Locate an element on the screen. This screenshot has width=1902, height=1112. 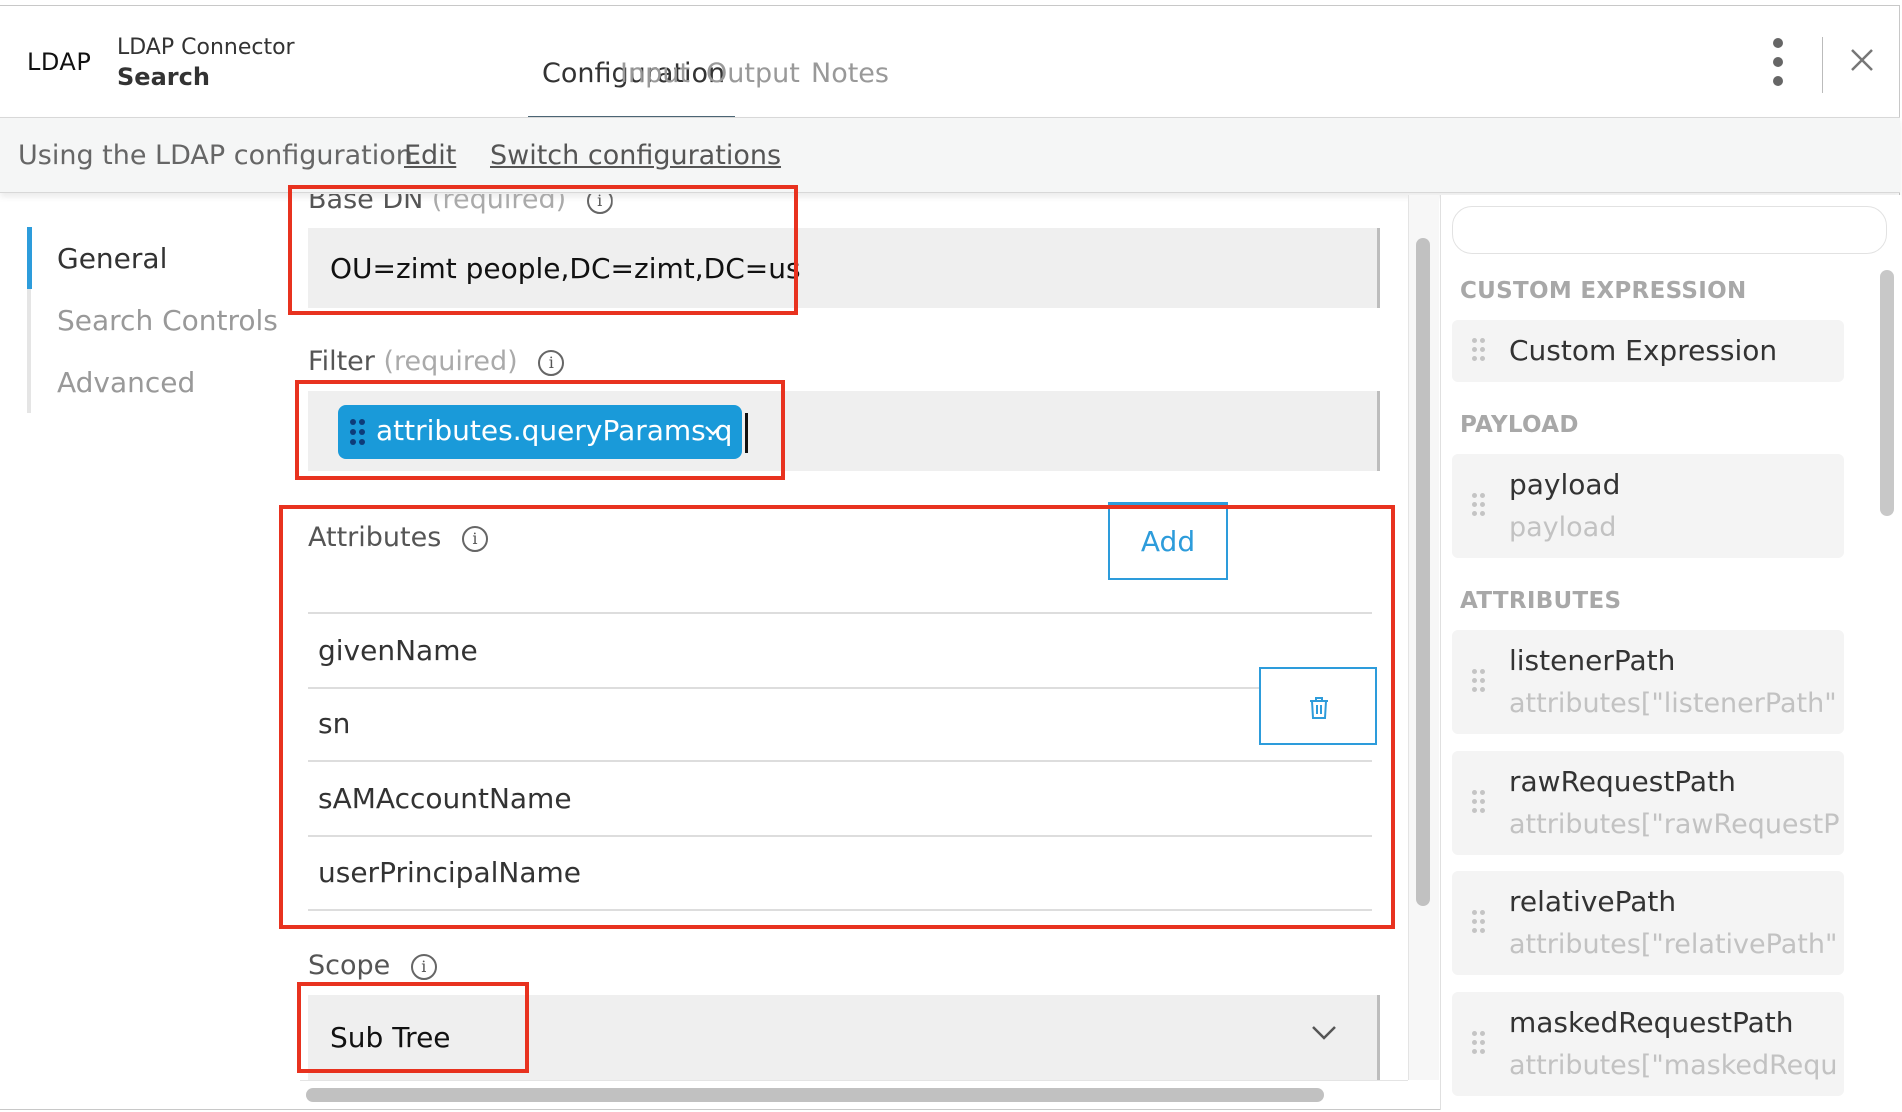
attribute-name: givenName is located at coordinates (398, 650).